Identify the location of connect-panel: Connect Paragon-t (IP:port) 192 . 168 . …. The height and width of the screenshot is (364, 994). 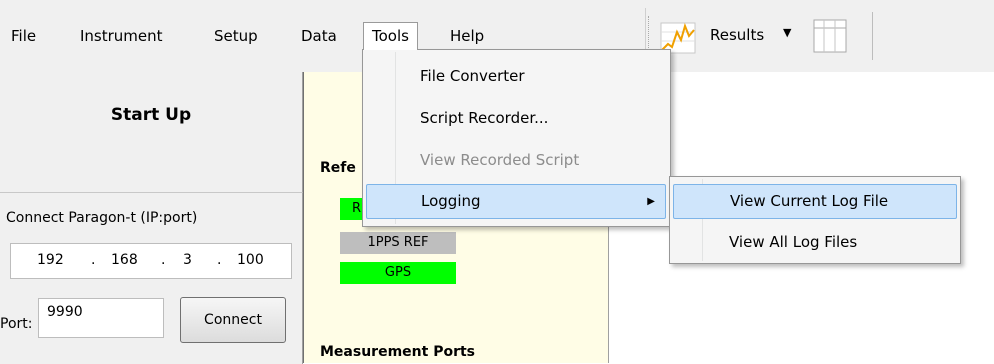
(151, 278).